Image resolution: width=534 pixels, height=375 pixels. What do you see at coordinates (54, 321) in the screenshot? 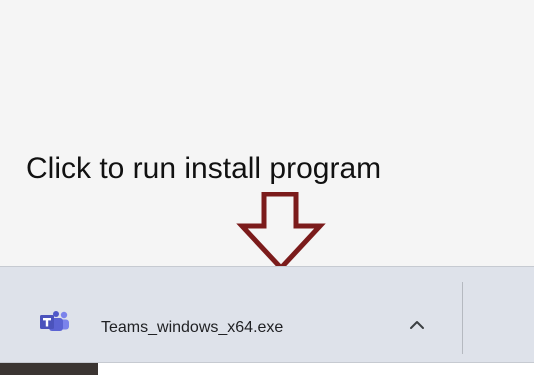
I see `teams-icon` at bounding box center [54, 321].